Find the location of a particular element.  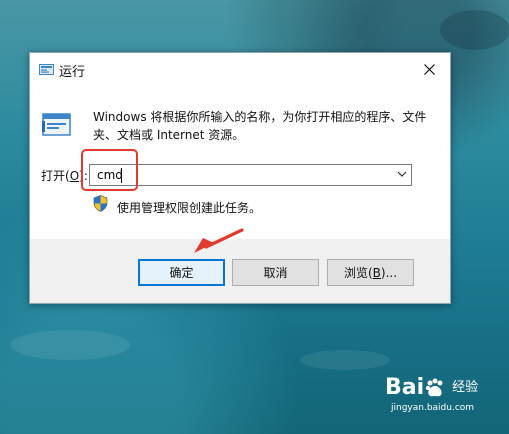

close-icon is located at coordinates (429, 69).